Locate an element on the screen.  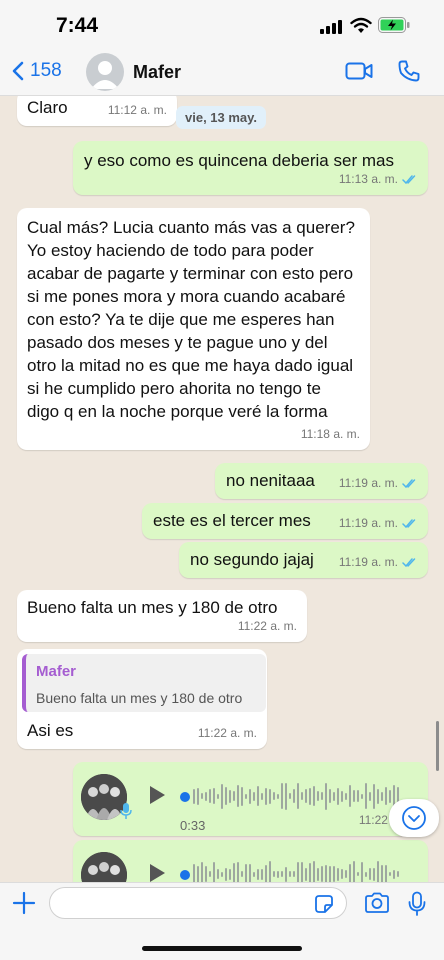
message-time: 11:13 a. m. is located at coordinates (378, 179).